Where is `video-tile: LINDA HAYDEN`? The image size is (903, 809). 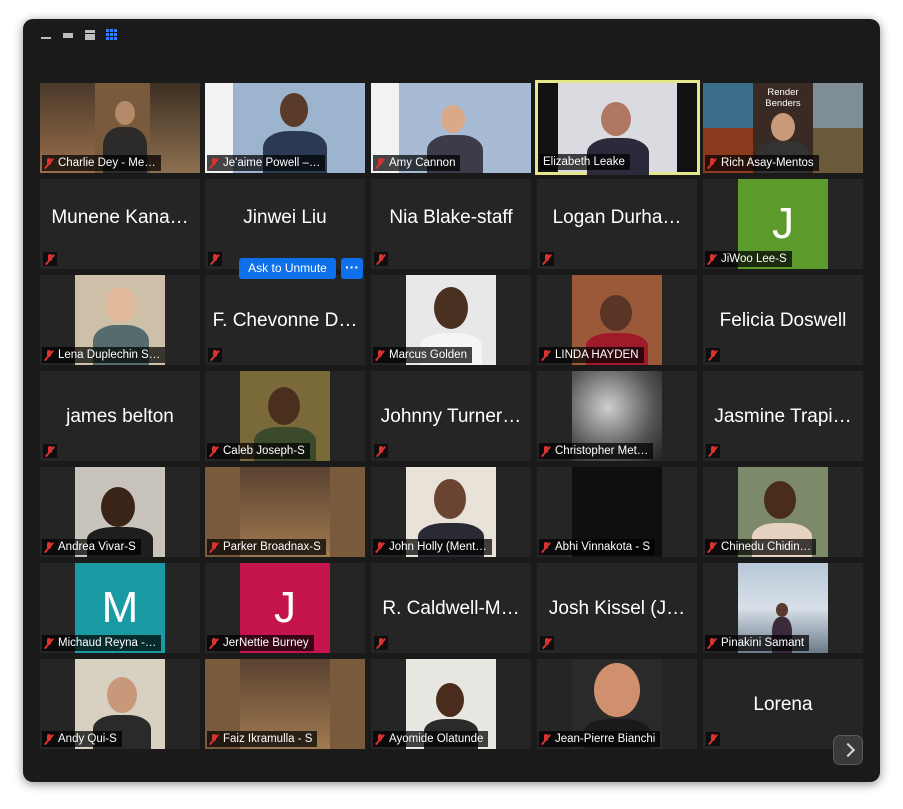
video-tile: LINDA HAYDEN is located at coordinates (617, 320).